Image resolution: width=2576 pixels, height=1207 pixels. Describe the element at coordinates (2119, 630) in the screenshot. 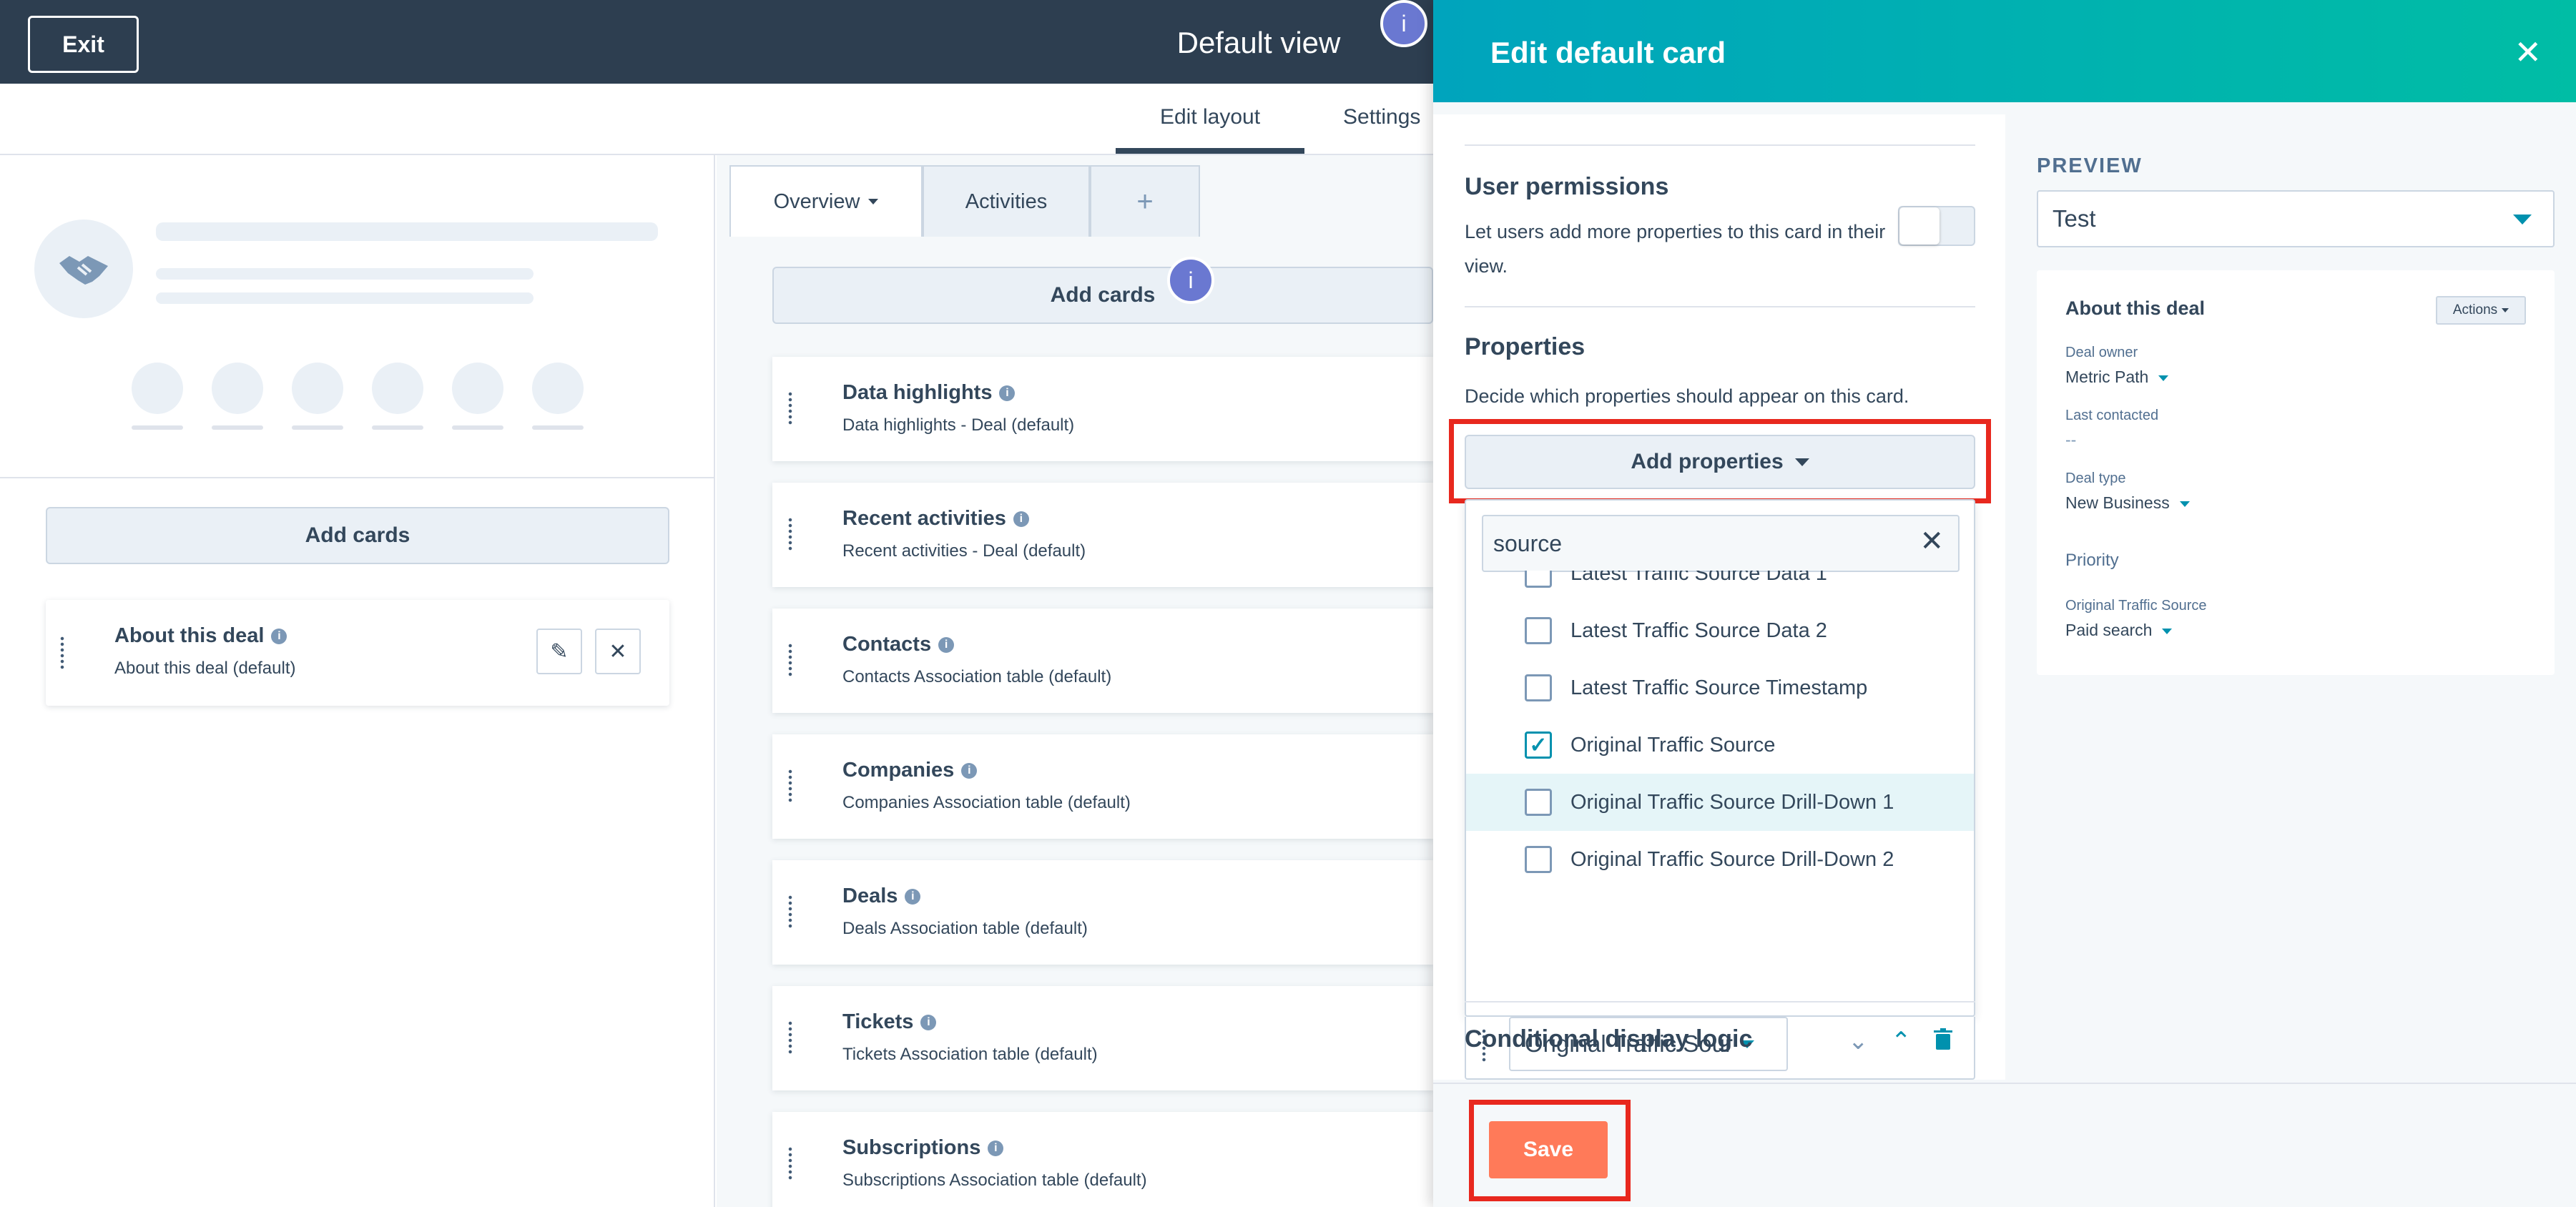

I see `field-value: Paid search` at that location.